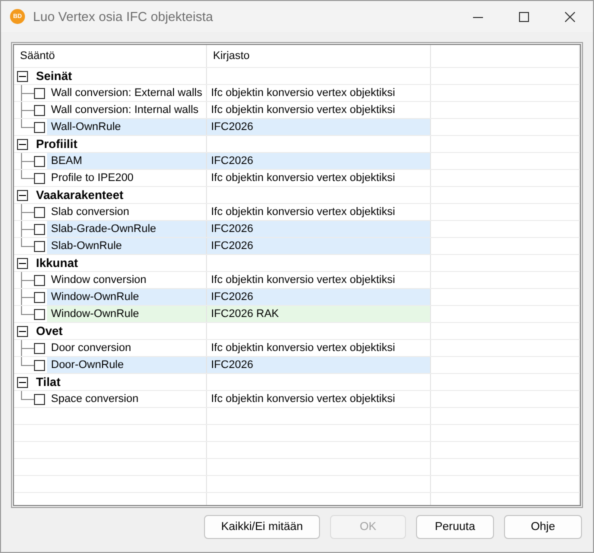 The image size is (594, 553). What do you see at coordinates (110, 56) in the screenshot?
I see `column-header: Sääntö` at bounding box center [110, 56].